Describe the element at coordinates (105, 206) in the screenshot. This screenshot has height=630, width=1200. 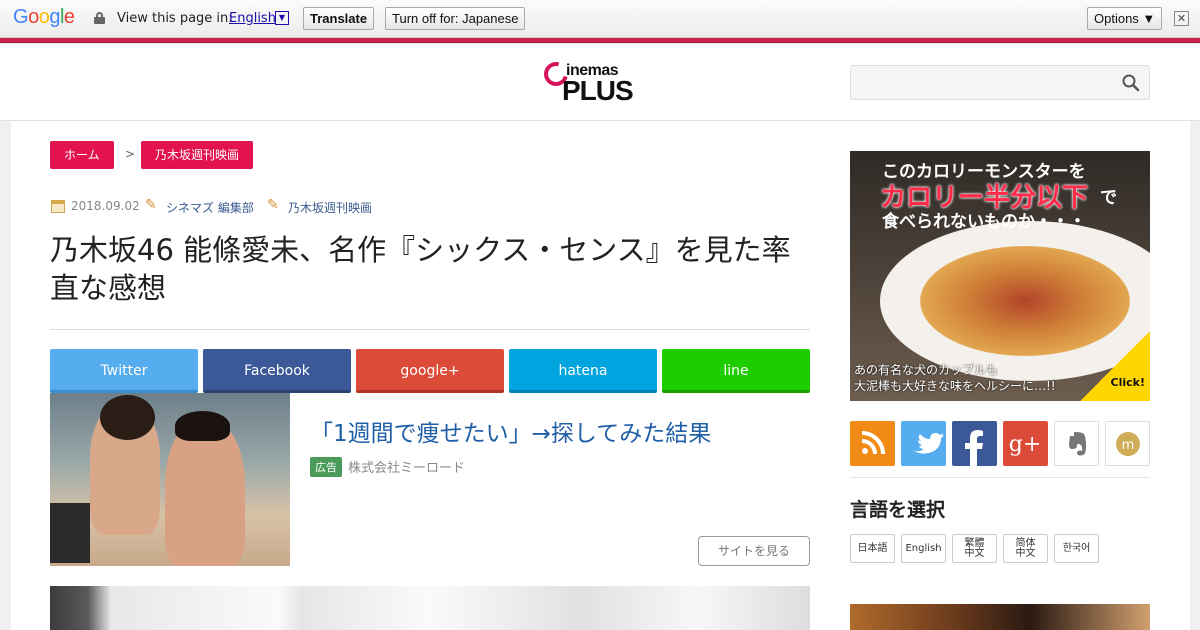
I see `article-date: 2018.09.02` at that location.